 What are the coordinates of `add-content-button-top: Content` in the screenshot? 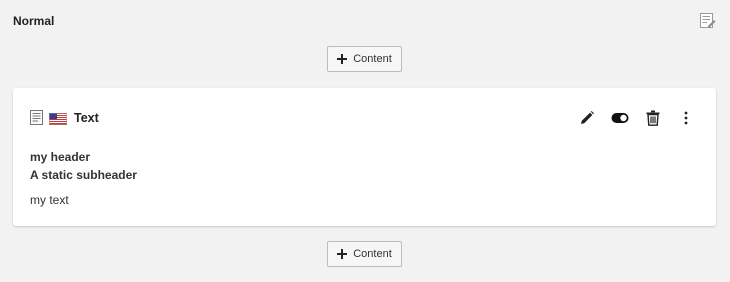 It's located at (364, 59).